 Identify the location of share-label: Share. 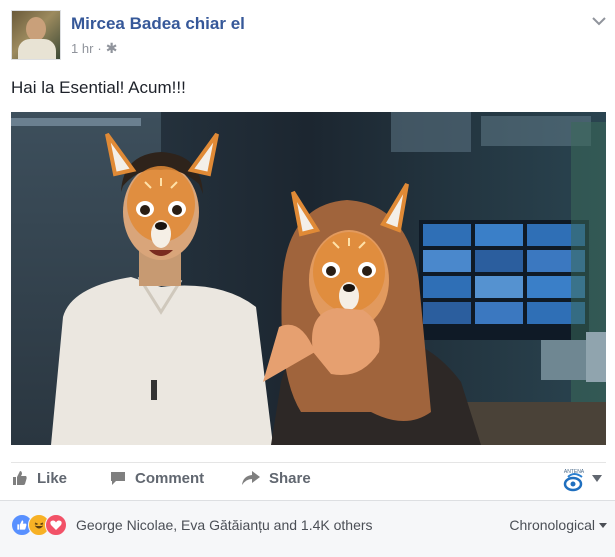
(290, 478).